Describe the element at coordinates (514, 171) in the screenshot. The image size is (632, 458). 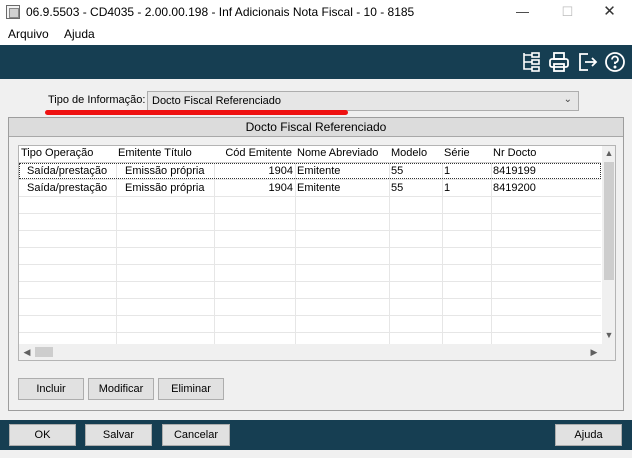
I see `table-cell: 8419199` at that location.